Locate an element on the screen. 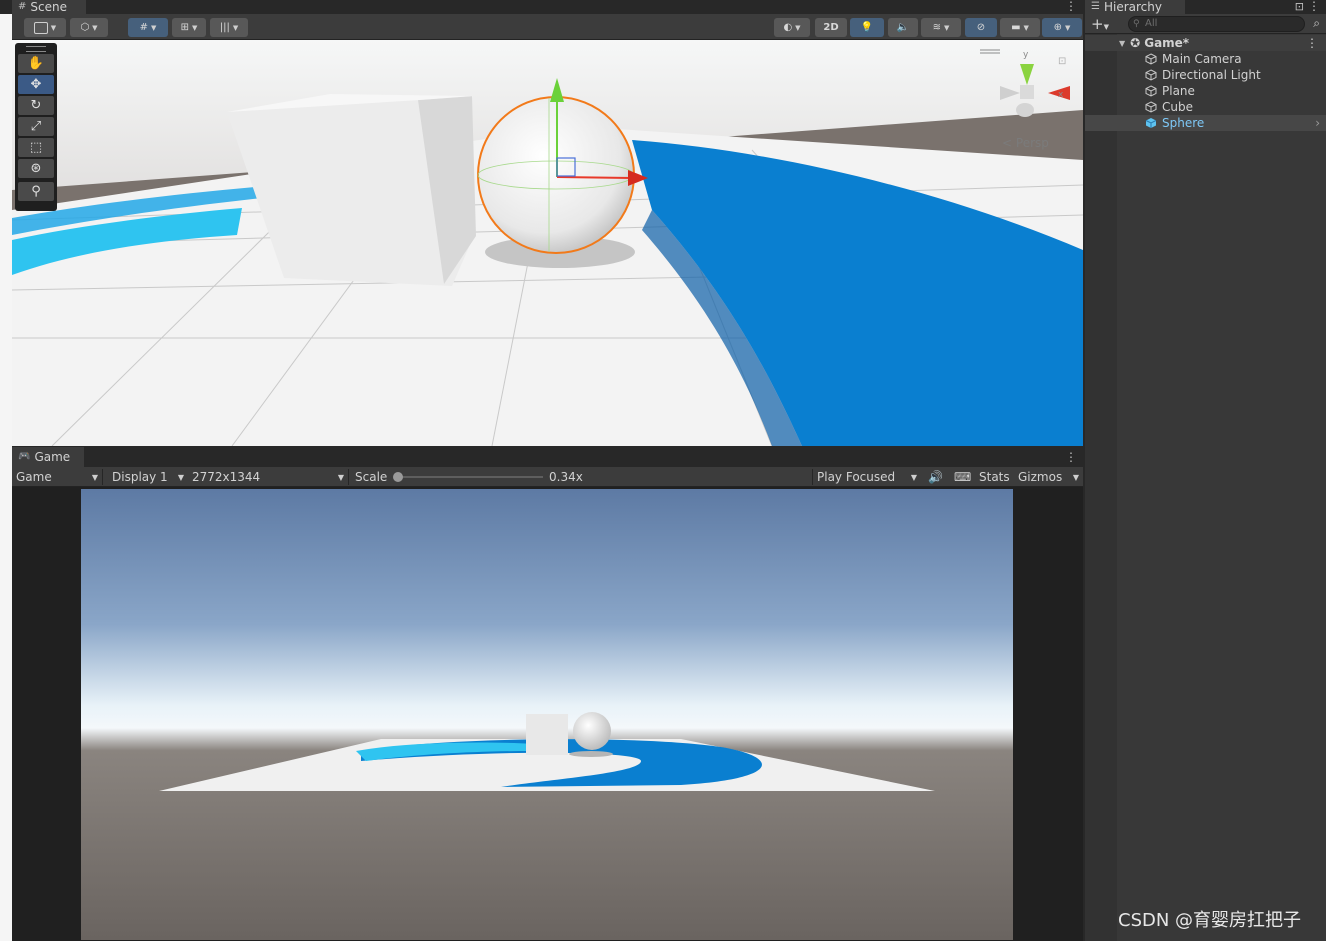 The width and height of the screenshot is (1326, 941). move-tool: ✥ is located at coordinates (36, 84).